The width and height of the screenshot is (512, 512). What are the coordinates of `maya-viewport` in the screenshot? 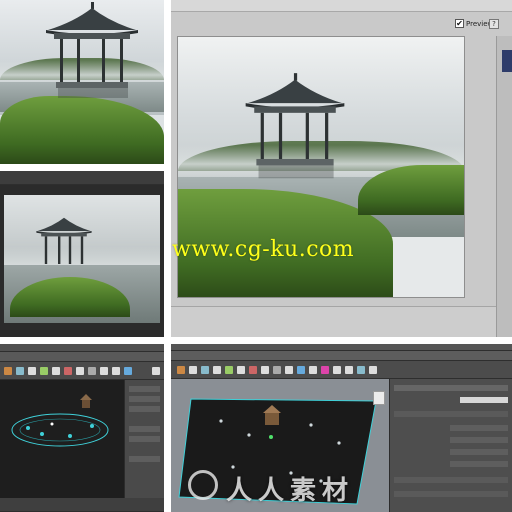 It's located at (62, 439).